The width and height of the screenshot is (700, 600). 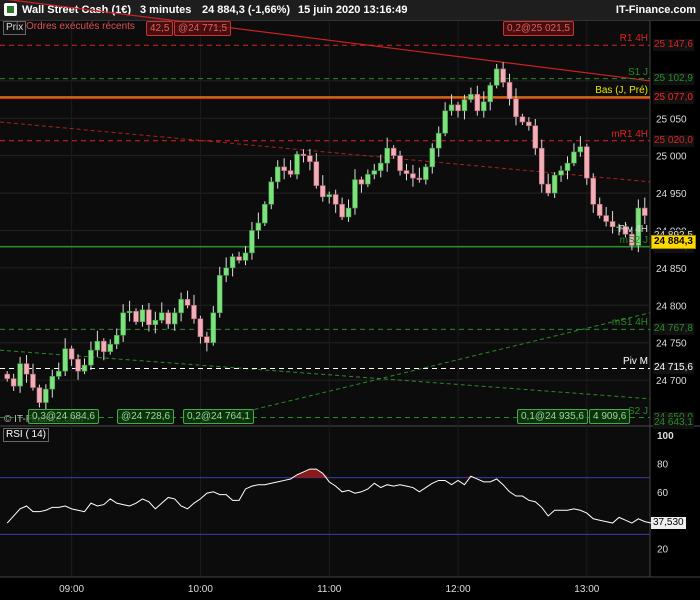 I want to click on rsi-label: RSI ( 14), so click(x=26, y=435).